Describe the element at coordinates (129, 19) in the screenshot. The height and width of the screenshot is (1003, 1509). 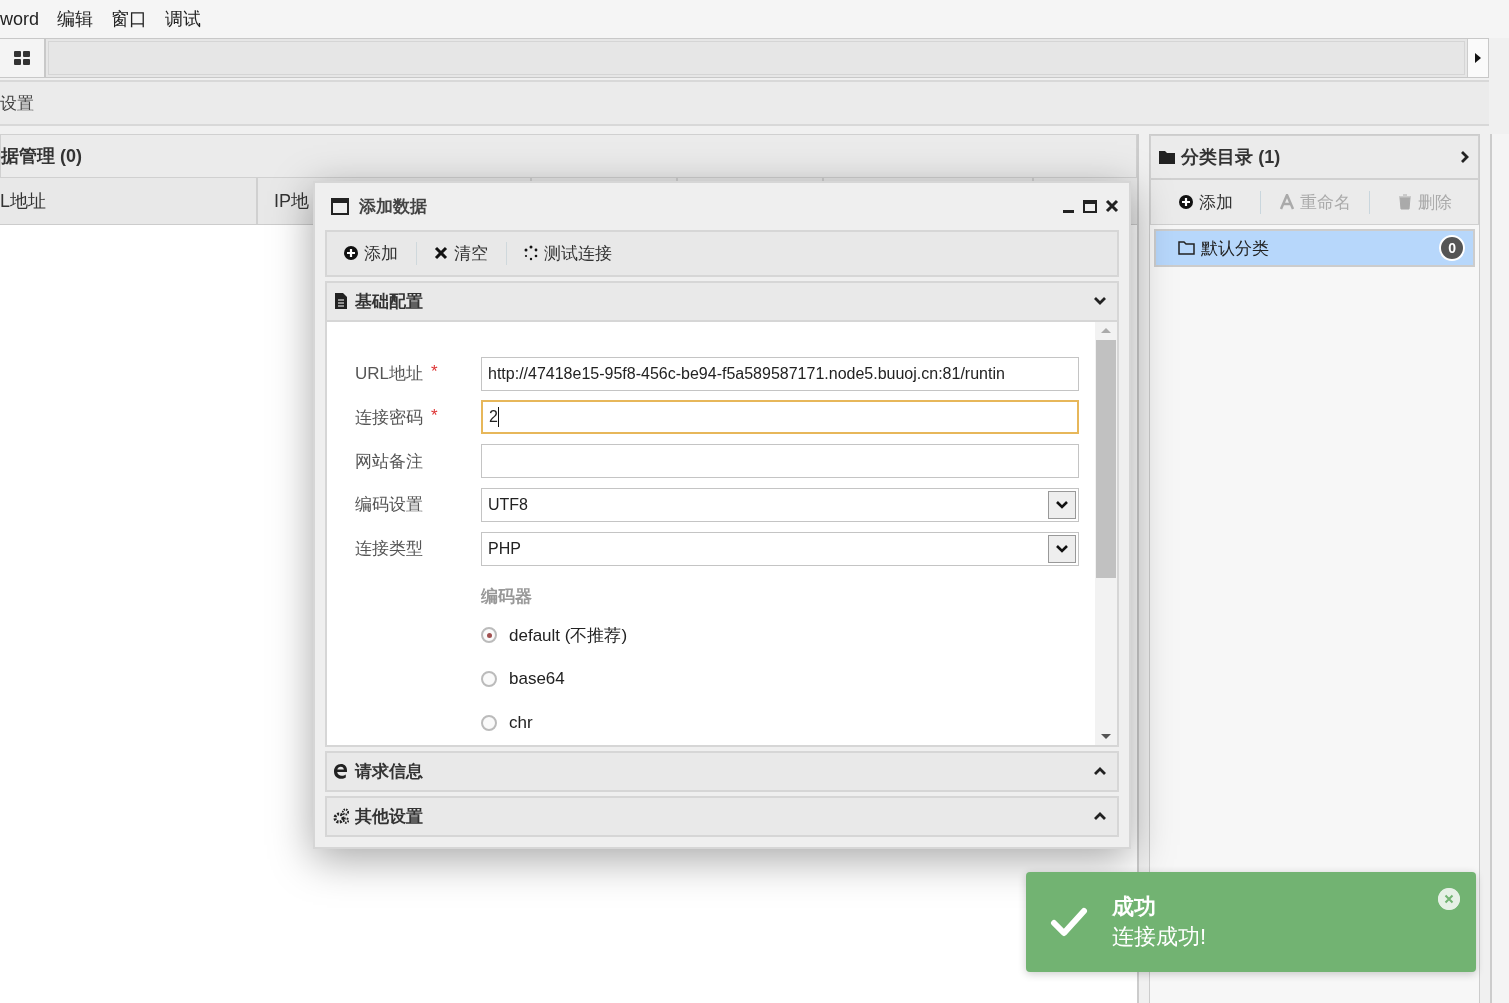
I see `menu-item: 窗口` at that location.